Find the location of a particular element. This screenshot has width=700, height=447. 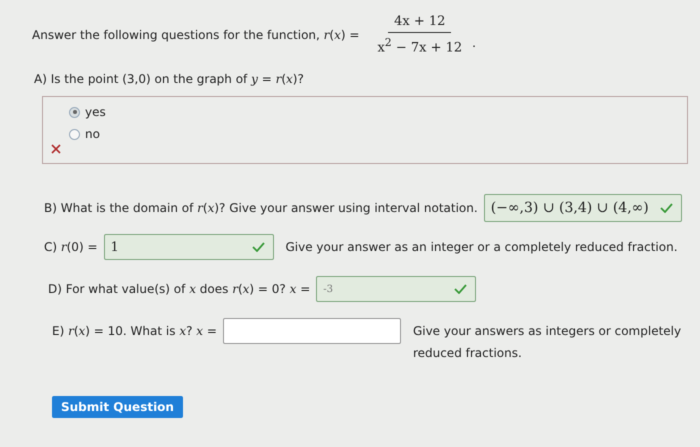

question-text: D) For what value(s) of x does r(x) = 0? x = is located at coordinates (179, 289).